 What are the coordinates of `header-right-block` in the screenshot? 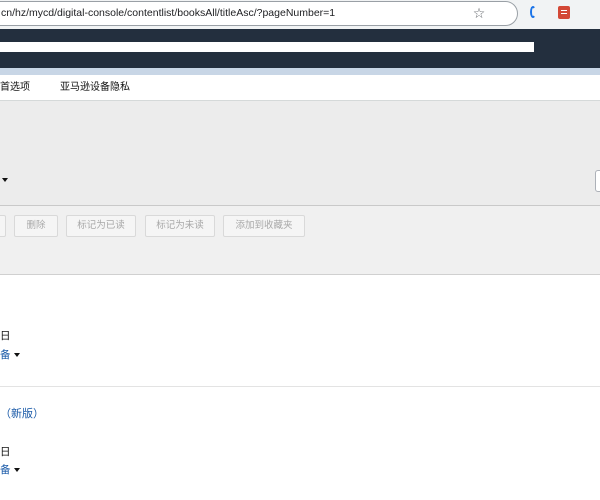 It's located at (567, 47).